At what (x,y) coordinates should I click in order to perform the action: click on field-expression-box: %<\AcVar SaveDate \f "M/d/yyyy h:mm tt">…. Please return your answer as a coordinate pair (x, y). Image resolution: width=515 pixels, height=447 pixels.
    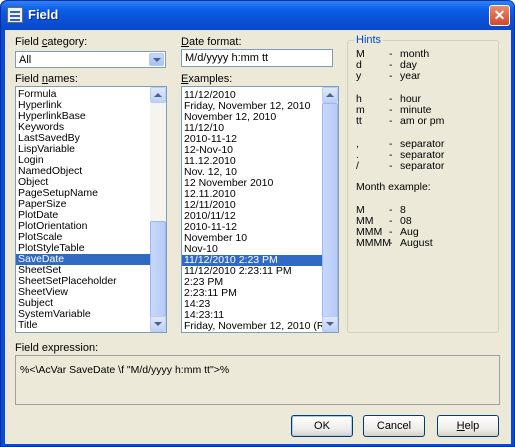
    Looking at the image, I should click on (257, 380).